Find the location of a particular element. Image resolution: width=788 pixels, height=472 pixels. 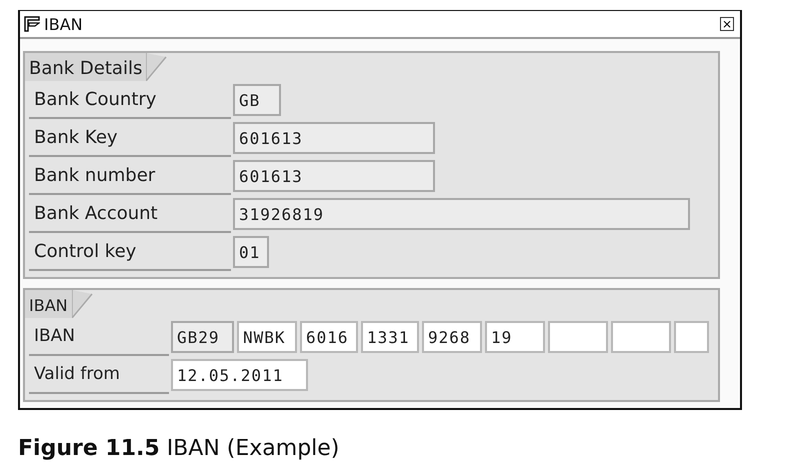

input-field: GB is located at coordinates (257, 100).